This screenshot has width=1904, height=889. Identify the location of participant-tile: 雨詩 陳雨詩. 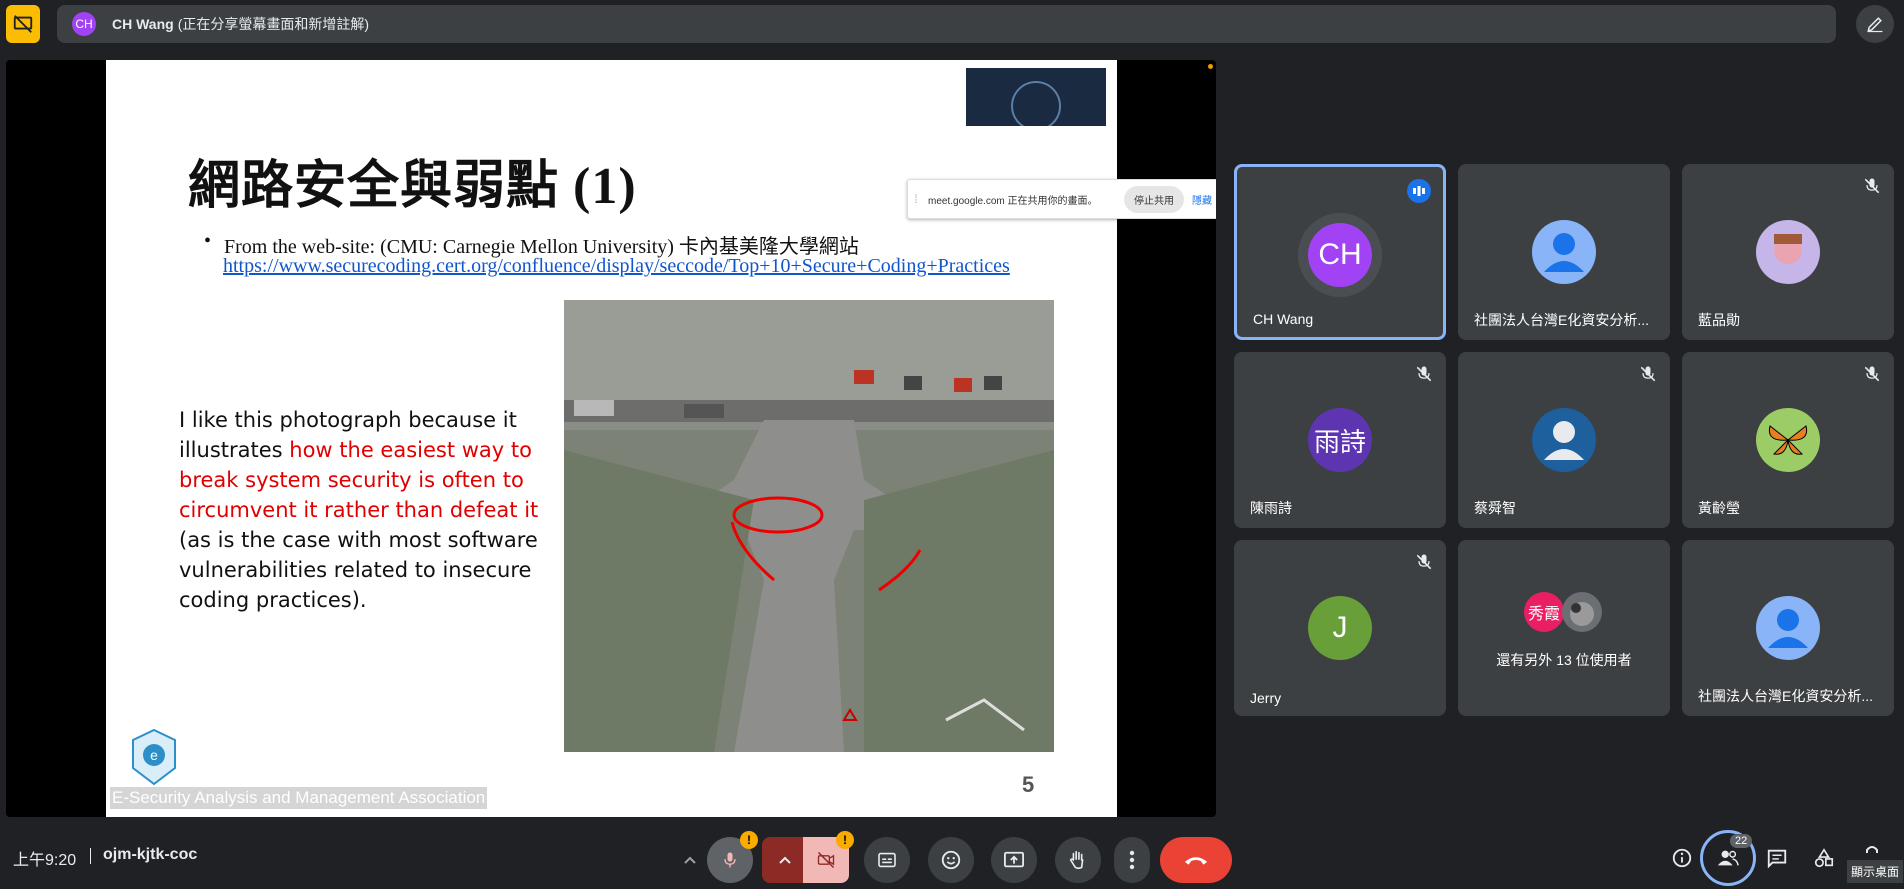
(1340, 440).